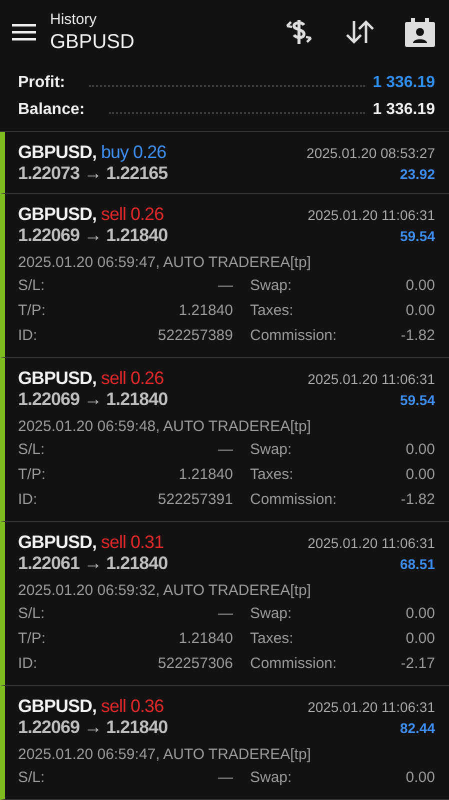 This screenshot has height=800, width=449. Describe the element at coordinates (194, 336) in the screenshot. I see `detail-value: 522257389` at that location.